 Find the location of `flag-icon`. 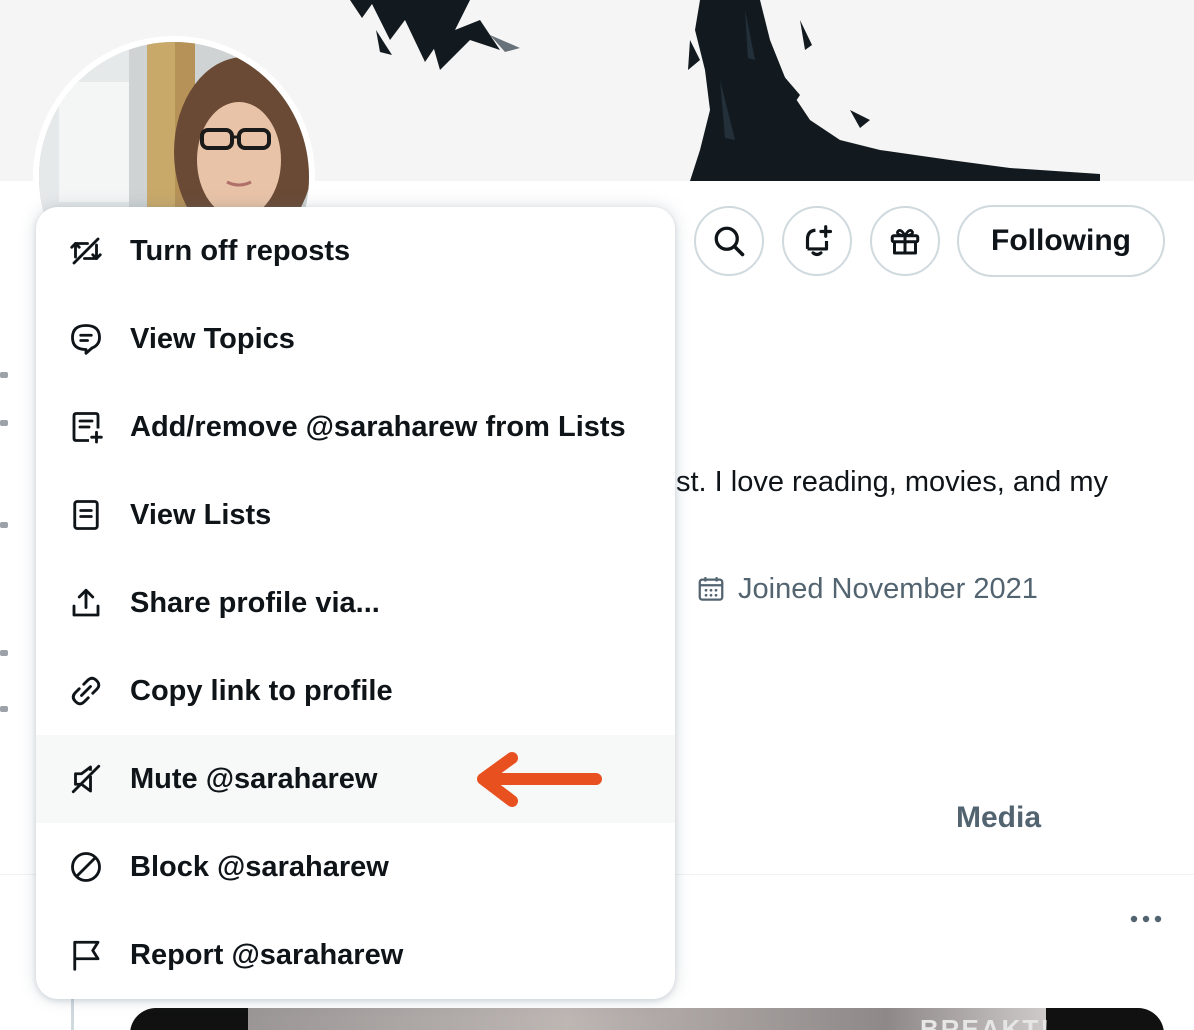

flag-icon is located at coordinates (86, 955).